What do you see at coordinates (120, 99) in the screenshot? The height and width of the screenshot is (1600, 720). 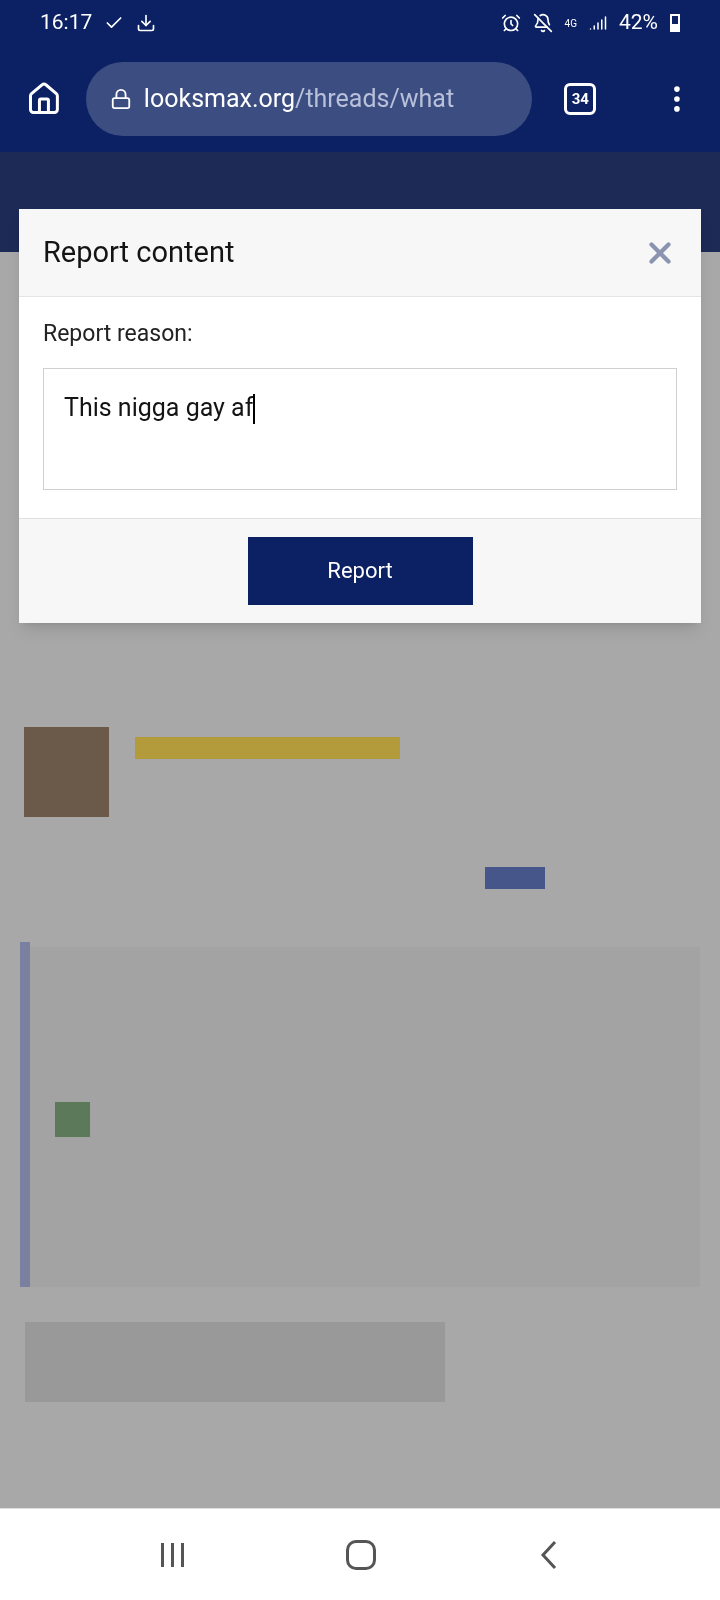 I see `lock-icon` at bounding box center [120, 99].